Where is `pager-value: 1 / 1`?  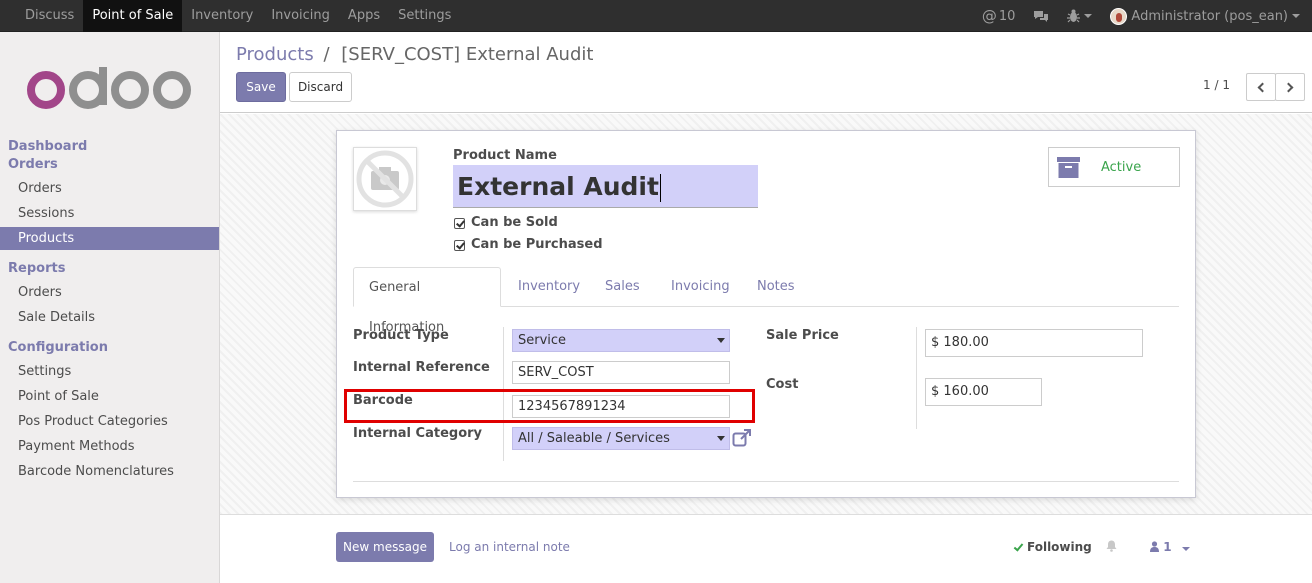 pager-value: 1 / 1 is located at coordinates (1216, 85).